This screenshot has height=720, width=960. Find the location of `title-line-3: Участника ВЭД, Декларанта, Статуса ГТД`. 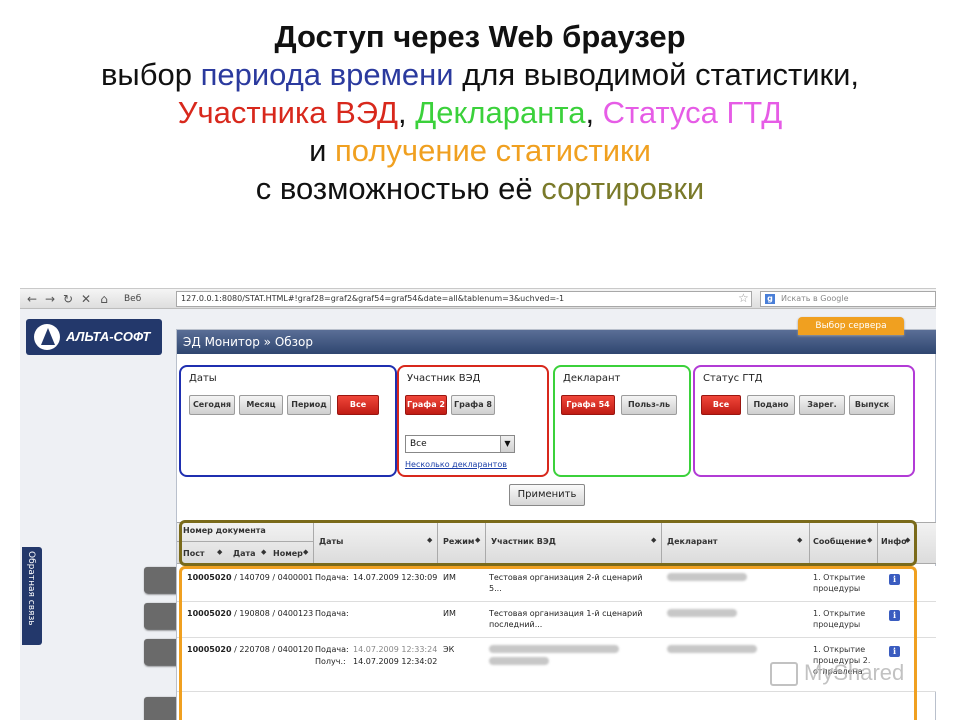

title-line-3: Участника ВЭД, Декларанта, Статуса ГТД is located at coordinates (480, 113).